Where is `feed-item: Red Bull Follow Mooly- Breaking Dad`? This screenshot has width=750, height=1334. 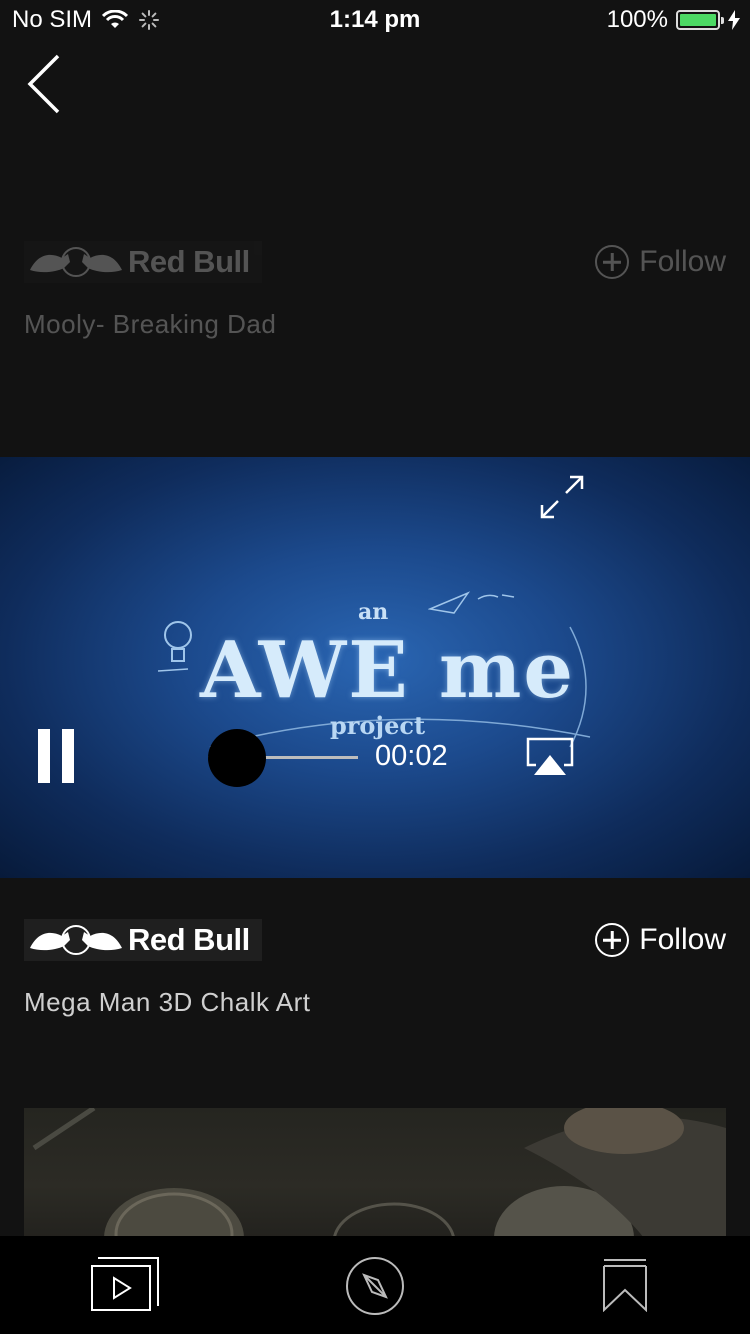
feed-item: Red Bull Follow Mooly- Breaking Dad is located at coordinates (375, 296).